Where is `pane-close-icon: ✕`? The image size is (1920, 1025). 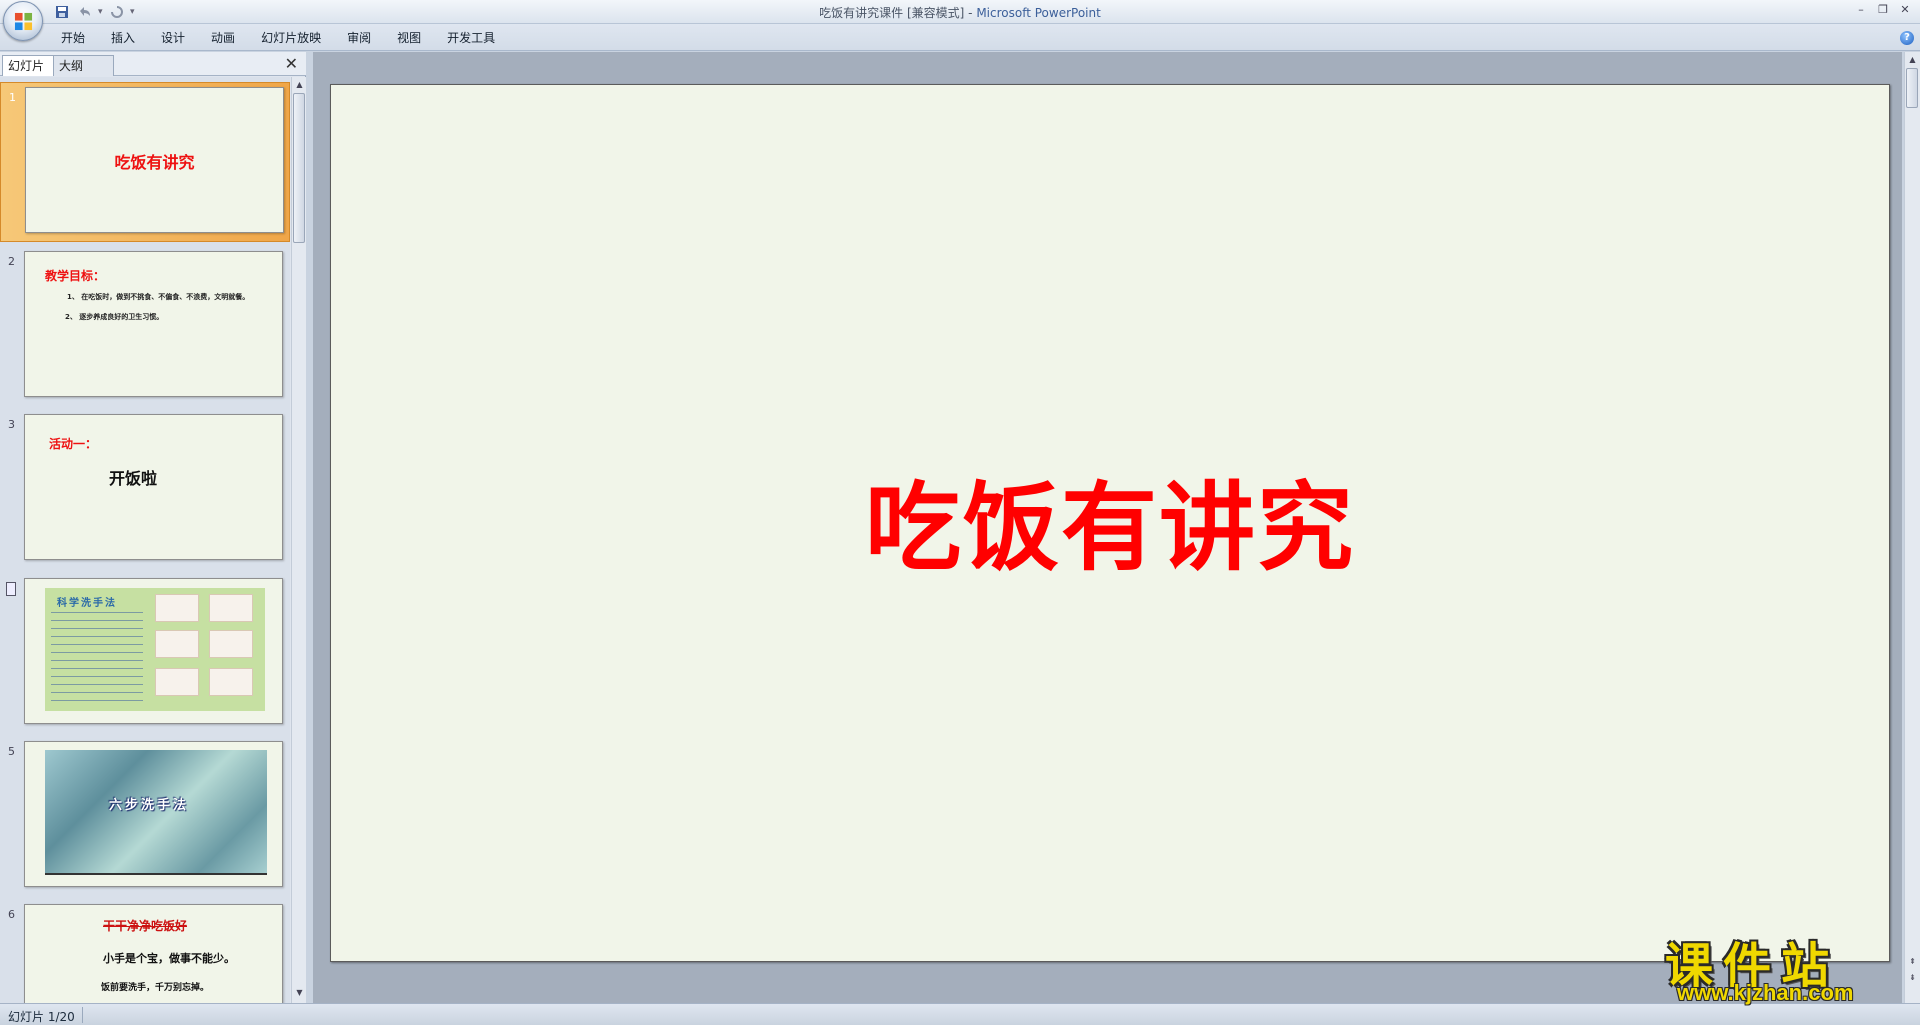
pane-close-icon: ✕ is located at coordinates (291, 64).